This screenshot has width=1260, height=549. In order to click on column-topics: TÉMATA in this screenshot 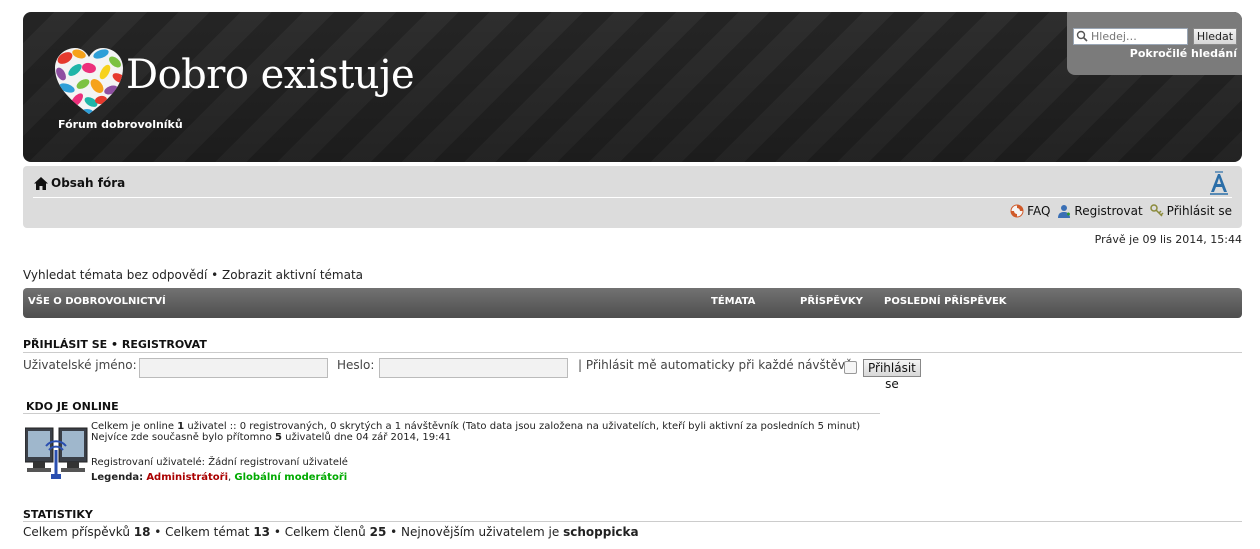, I will do `click(733, 301)`.